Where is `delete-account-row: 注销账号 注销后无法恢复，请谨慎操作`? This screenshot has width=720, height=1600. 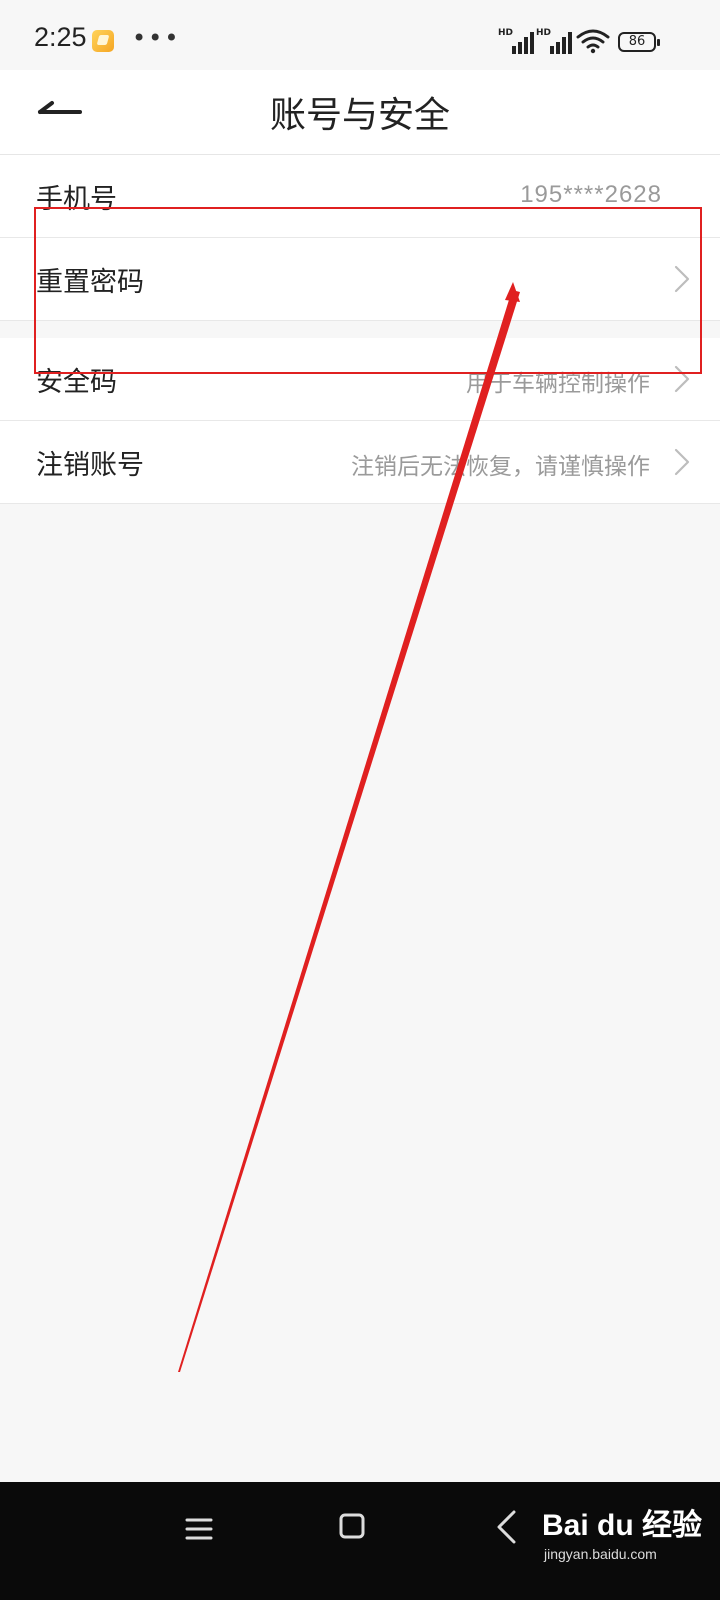 delete-account-row: 注销账号 注销后无法恢复，请谨慎操作 is located at coordinates (360, 462).